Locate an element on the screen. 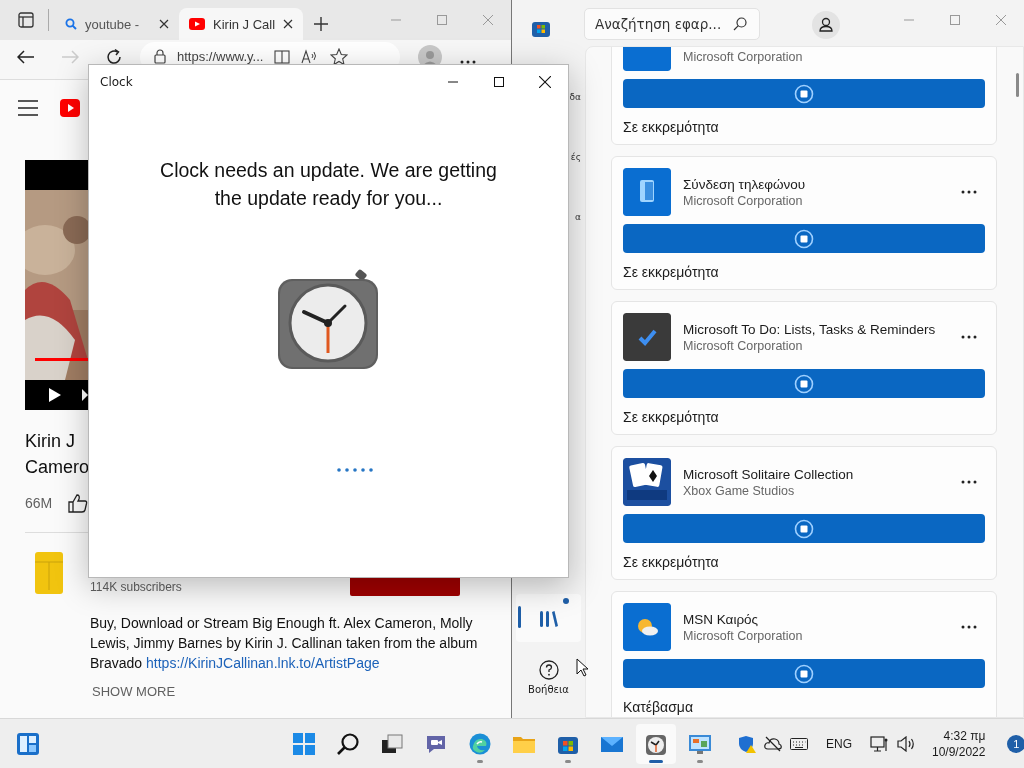 The image size is (1024, 768). browser-tab: youtube - is located at coordinates (117, 24).